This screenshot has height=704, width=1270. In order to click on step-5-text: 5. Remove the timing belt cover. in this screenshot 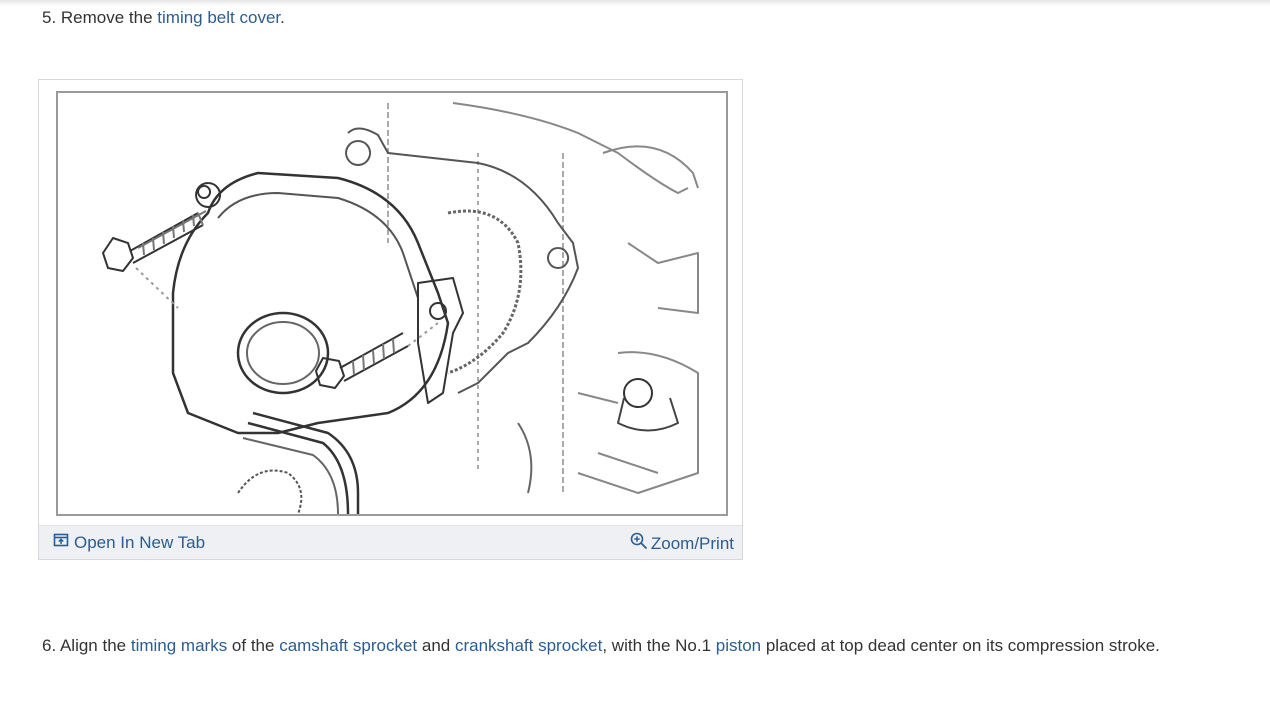, I will do `click(163, 18)`.